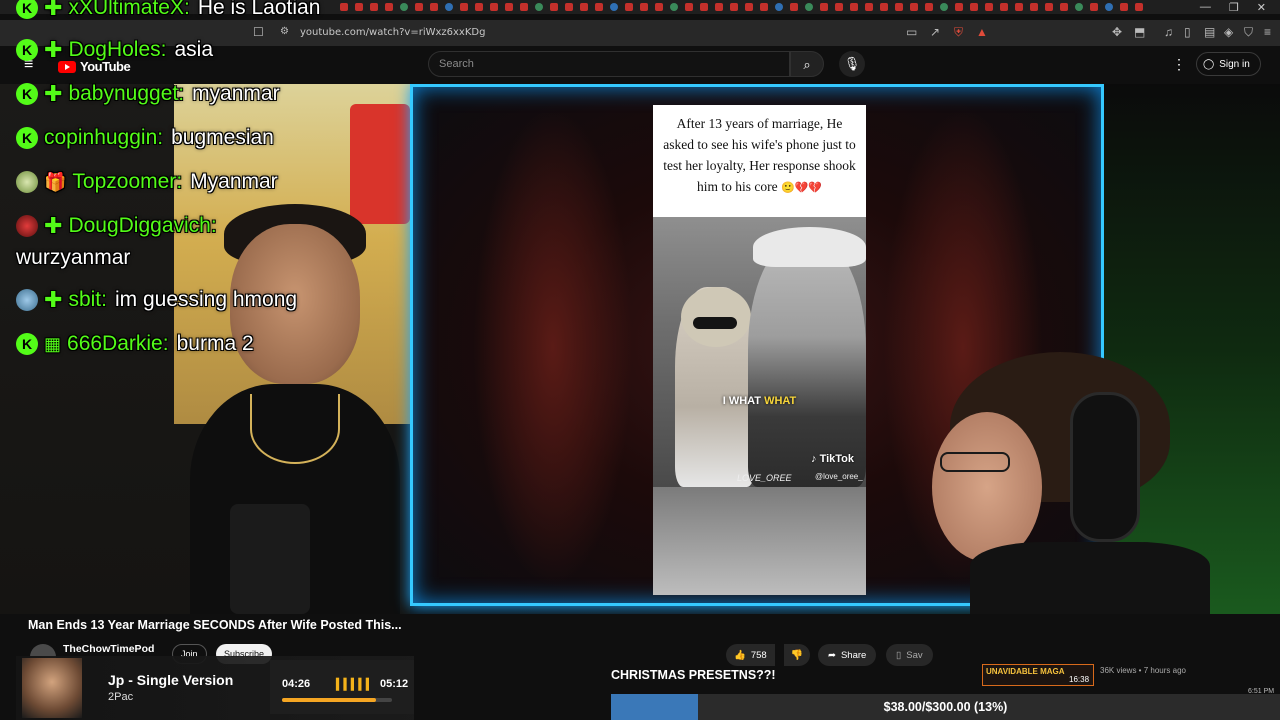 Image resolution: width=1280 pixels, height=720 pixels. I want to click on search-input, so click(609, 64).